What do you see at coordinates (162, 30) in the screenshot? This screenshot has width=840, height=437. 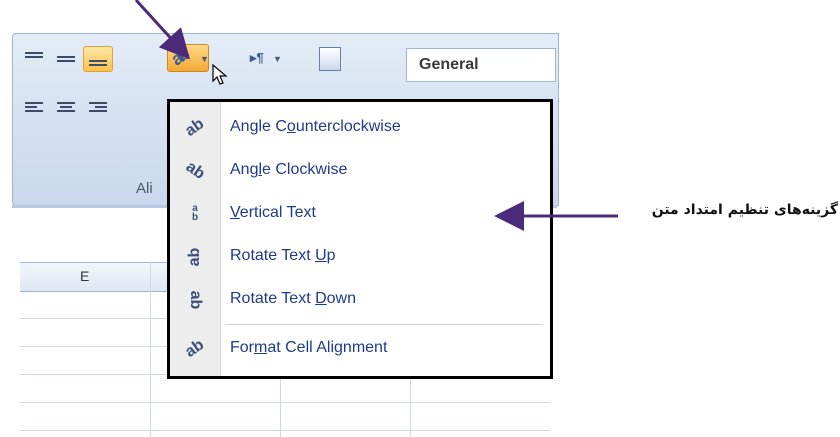 I see `pointer-arrow` at bounding box center [162, 30].